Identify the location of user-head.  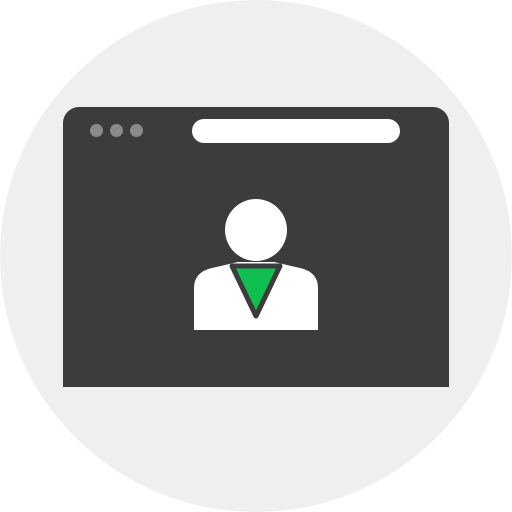
(256, 230).